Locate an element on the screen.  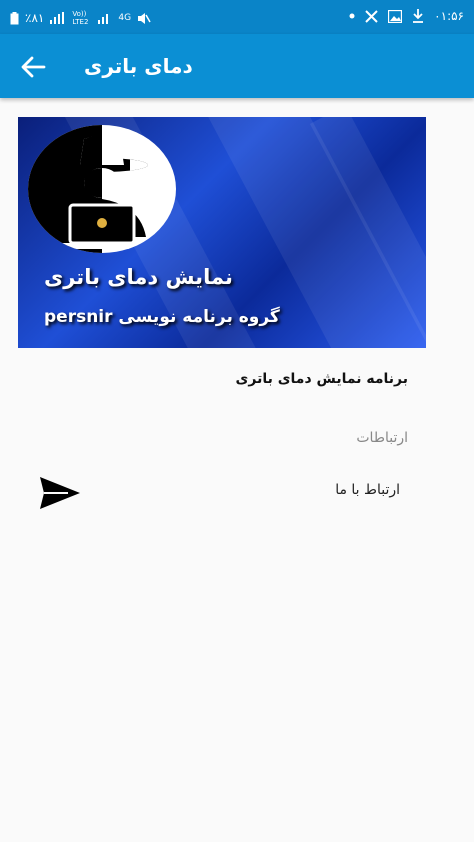
mute-icon is located at coordinates (144, 18).